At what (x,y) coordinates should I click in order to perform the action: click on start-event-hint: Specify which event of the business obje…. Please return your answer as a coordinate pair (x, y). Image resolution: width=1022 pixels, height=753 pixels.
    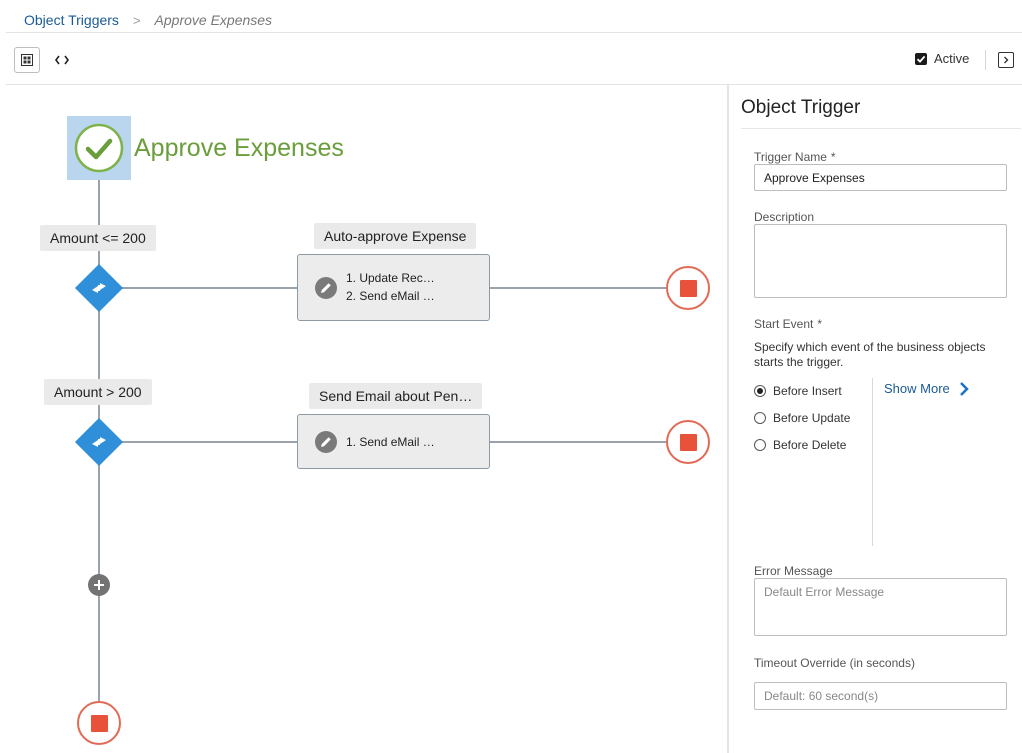
    Looking at the image, I should click on (870, 354).